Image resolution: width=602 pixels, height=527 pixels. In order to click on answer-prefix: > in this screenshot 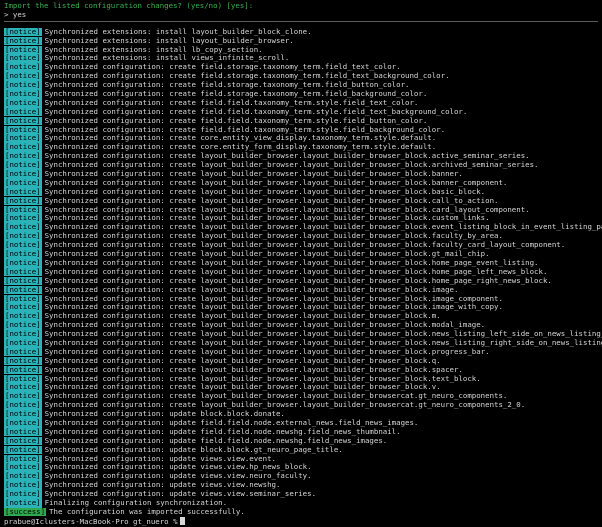, I will do `click(6, 14)`.